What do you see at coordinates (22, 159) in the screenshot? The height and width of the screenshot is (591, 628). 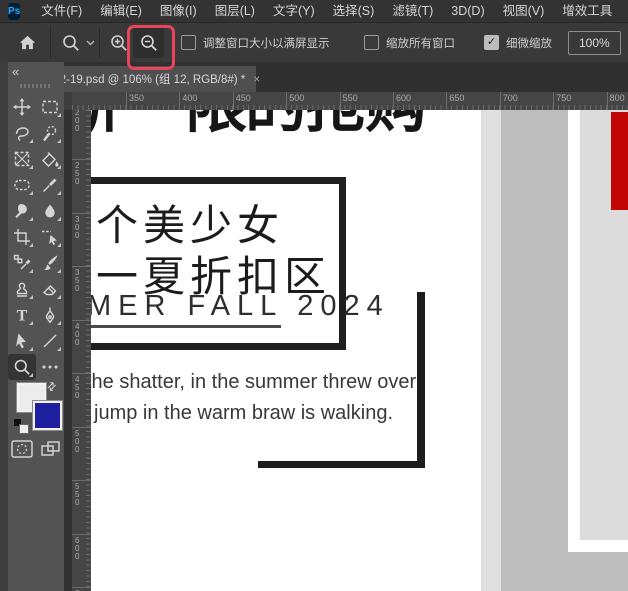 I see `tool-frame` at bounding box center [22, 159].